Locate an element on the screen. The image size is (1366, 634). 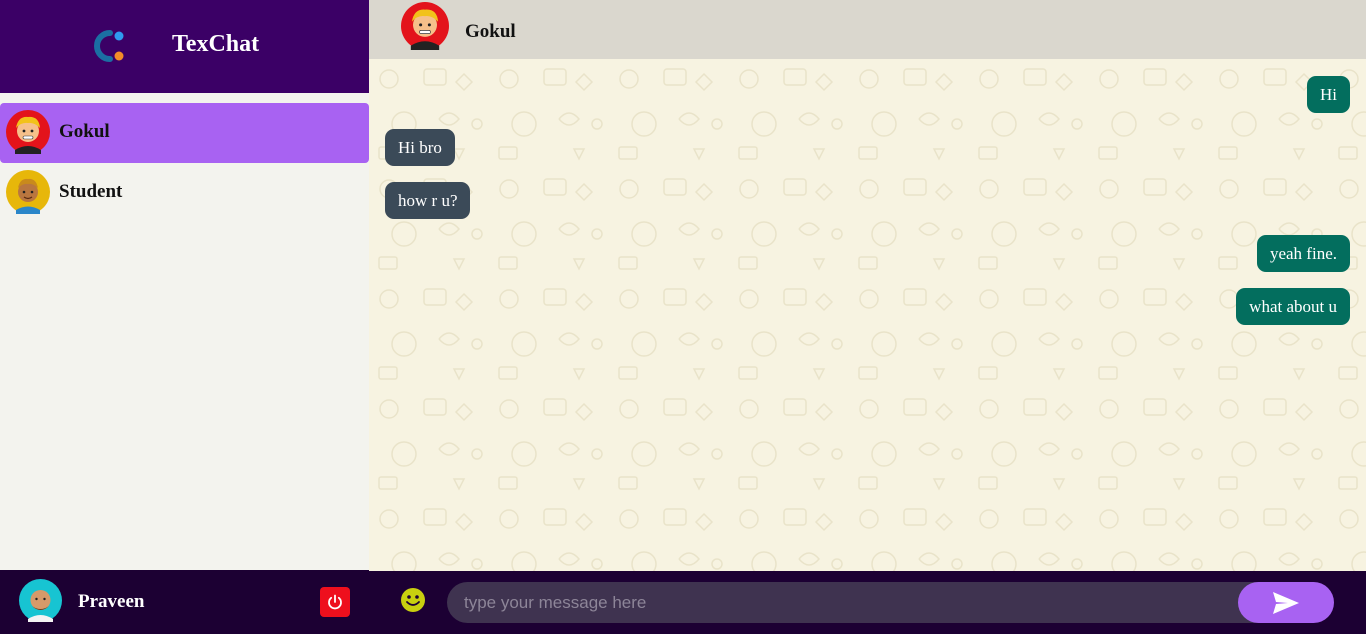
brand-header: TexChat is located at coordinates (184, 46).